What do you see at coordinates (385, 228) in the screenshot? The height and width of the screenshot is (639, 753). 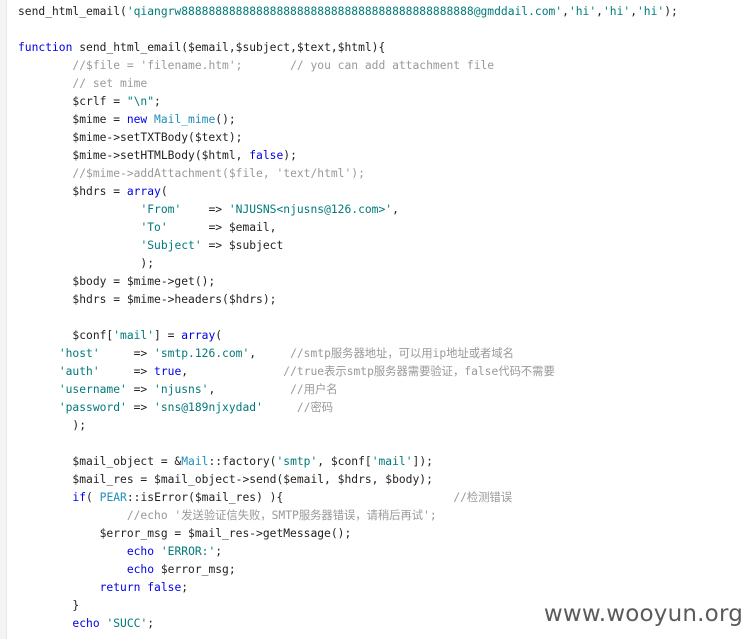 I see `code-line: 'To' => $email,` at bounding box center [385, 228].